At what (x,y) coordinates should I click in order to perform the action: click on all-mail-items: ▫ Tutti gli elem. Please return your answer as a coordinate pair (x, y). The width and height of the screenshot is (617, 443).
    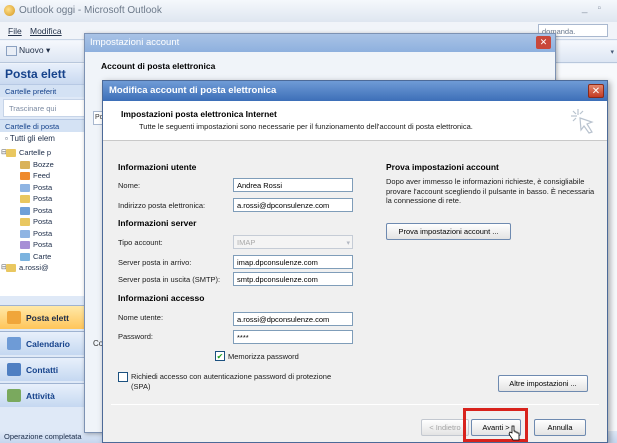
    Looking at the image, I should click on (46, 139).